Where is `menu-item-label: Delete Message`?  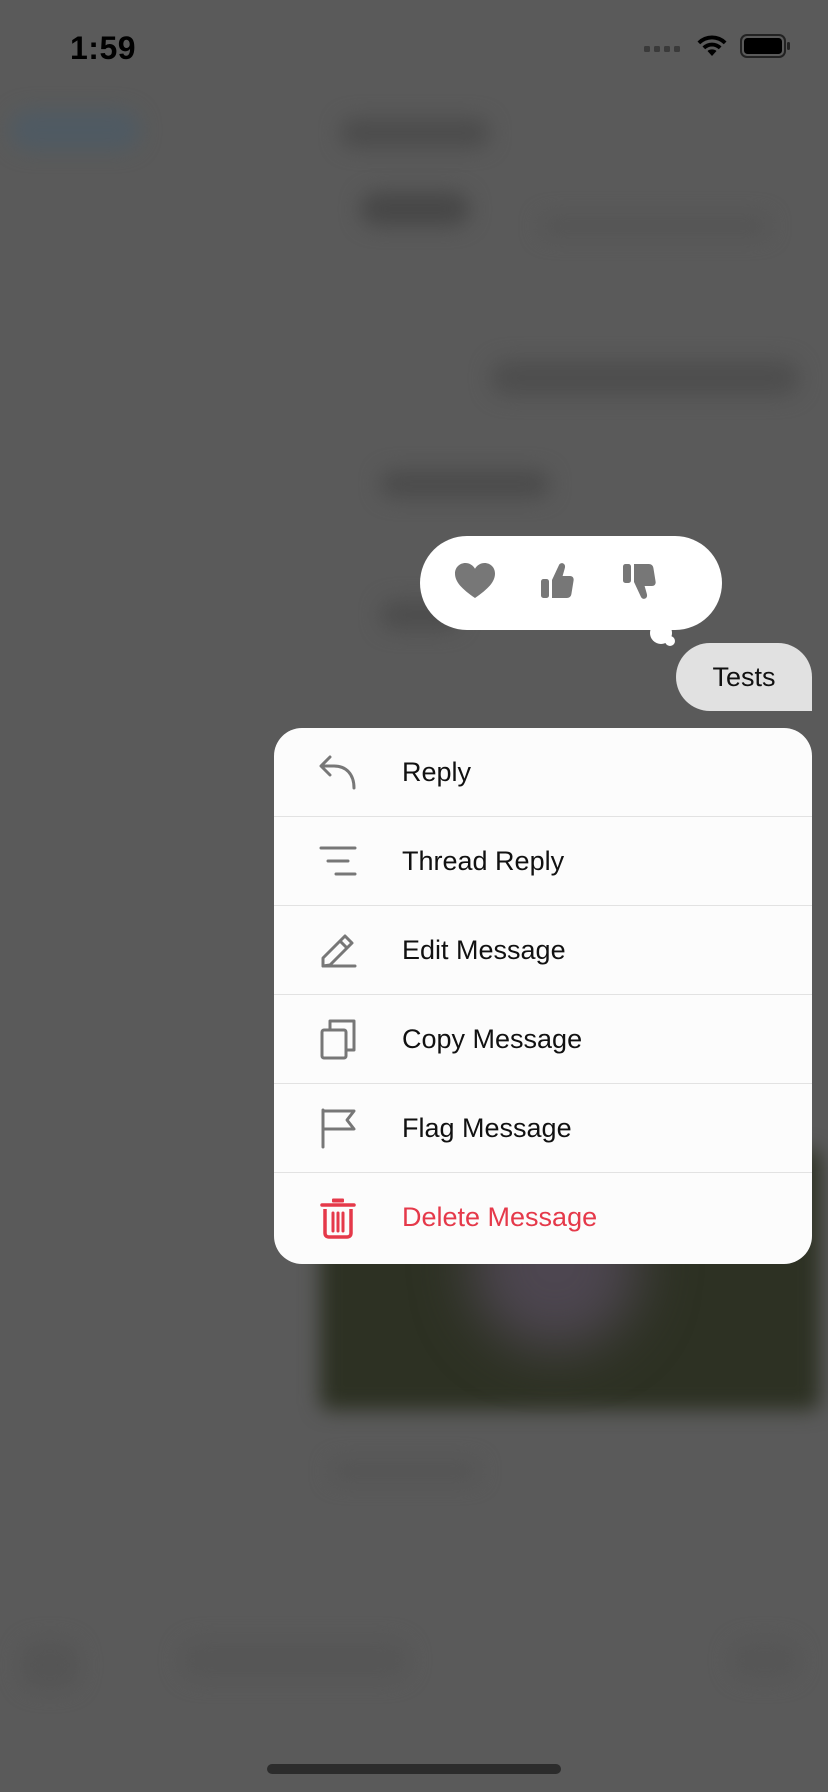 menu-item-label: Delete Message is located at coordinates (500, 1217).